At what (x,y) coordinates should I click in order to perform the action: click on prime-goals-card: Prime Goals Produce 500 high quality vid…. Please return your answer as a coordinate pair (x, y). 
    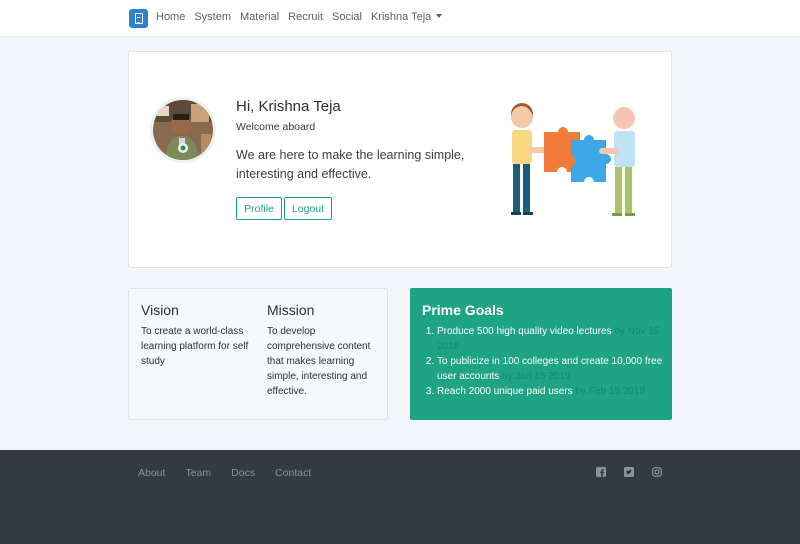
    Looking at the image, I should click on (541, 354).